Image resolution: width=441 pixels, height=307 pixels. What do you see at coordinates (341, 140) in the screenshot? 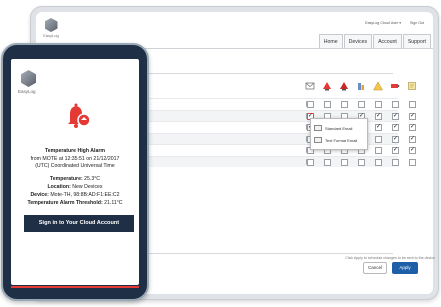
I see `dropdown-option-label: Text Format Email` at bounding box center [341, 140].